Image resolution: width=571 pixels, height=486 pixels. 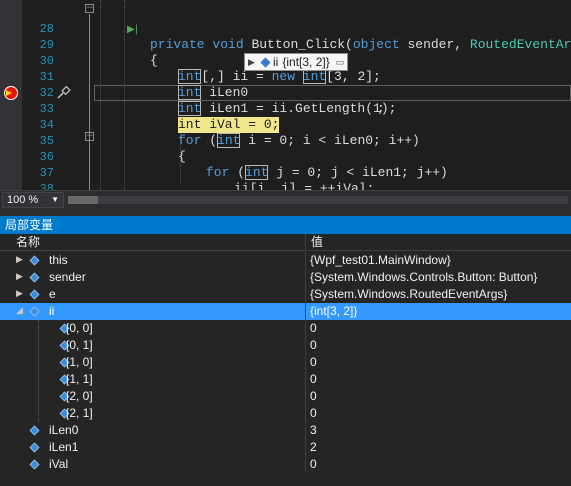 What do you see at coordinates (285, 242) in the screenshot?
I see `locals-header: 名称 值` at bounding box center [285, 242].